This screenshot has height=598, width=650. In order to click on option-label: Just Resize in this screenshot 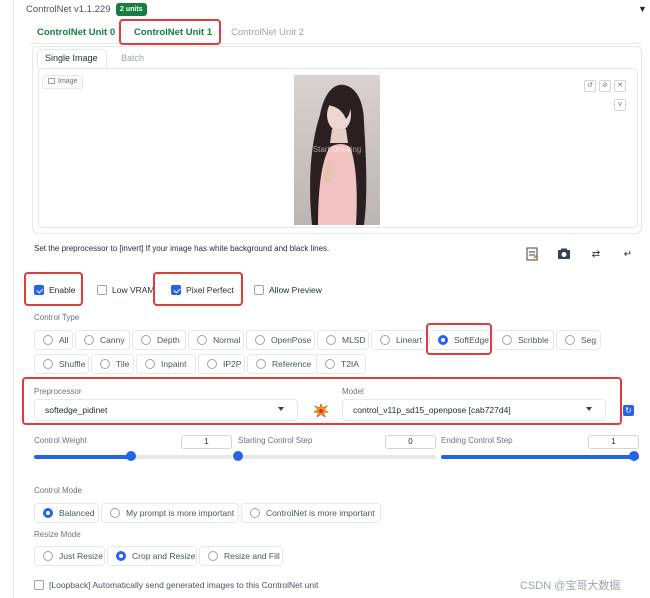, I will do `click(81, 556)`.